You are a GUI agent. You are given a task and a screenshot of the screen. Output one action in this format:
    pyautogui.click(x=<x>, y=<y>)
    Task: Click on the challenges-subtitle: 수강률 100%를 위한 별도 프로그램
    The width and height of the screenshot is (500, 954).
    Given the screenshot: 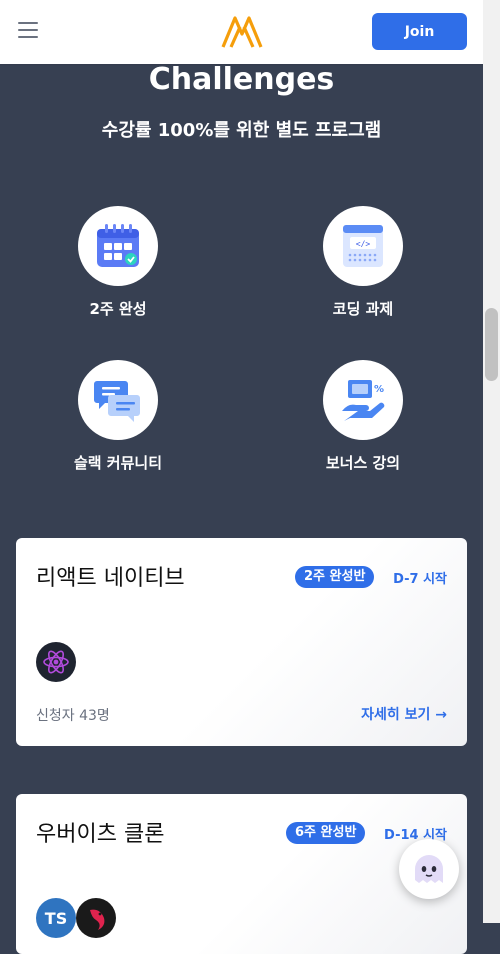 What is the action you would take?
    pyautogui.click(x=241, y=130)
    